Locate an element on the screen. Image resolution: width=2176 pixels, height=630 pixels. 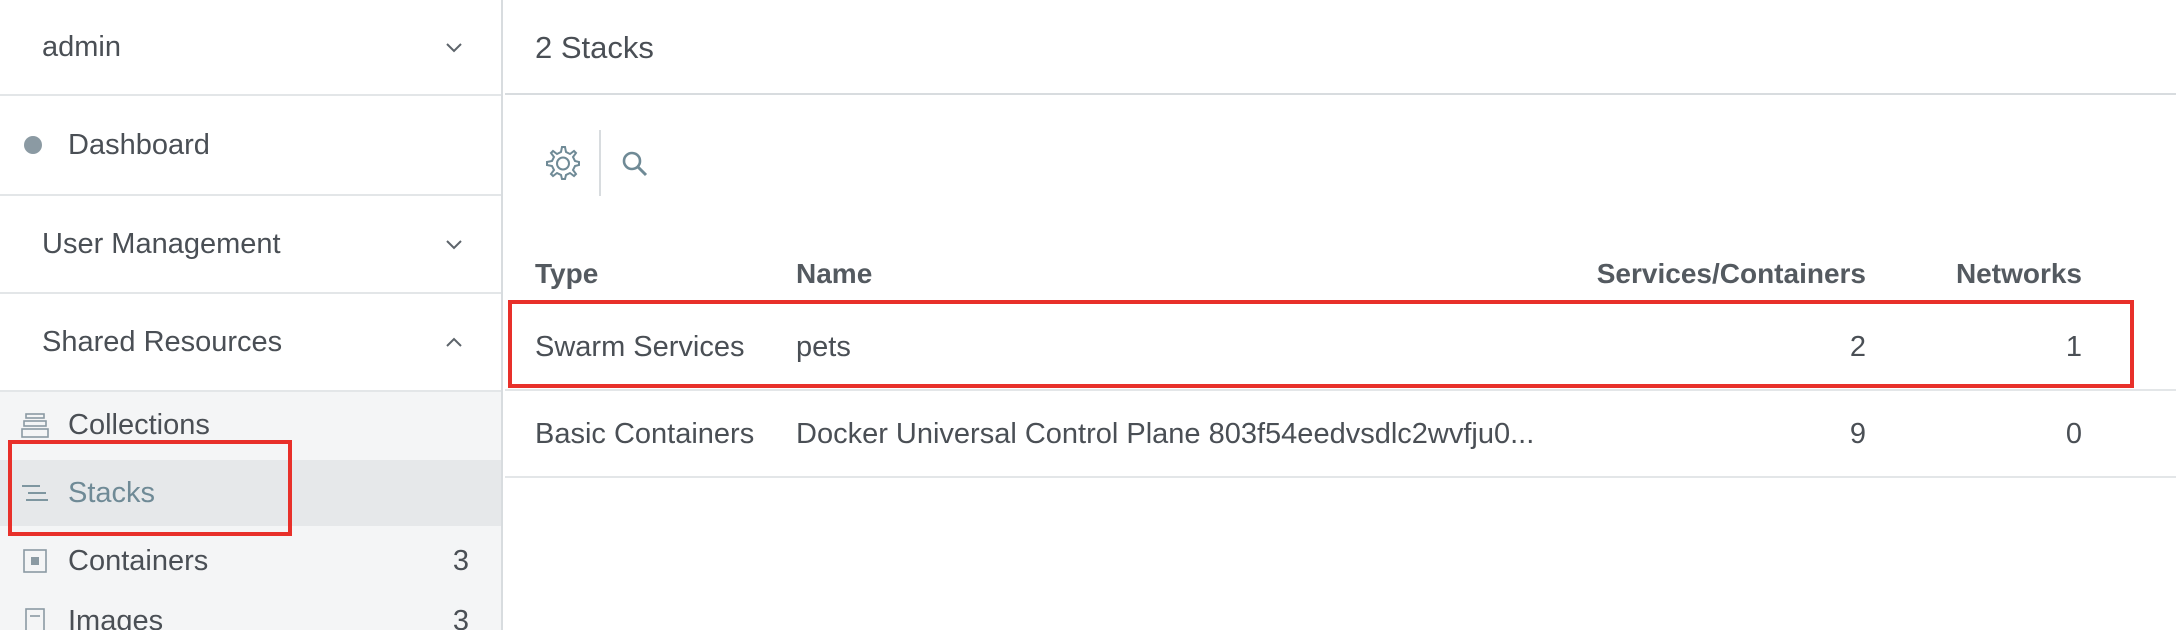
page-title: 2 Stacks is located at coordinates (594, 47).